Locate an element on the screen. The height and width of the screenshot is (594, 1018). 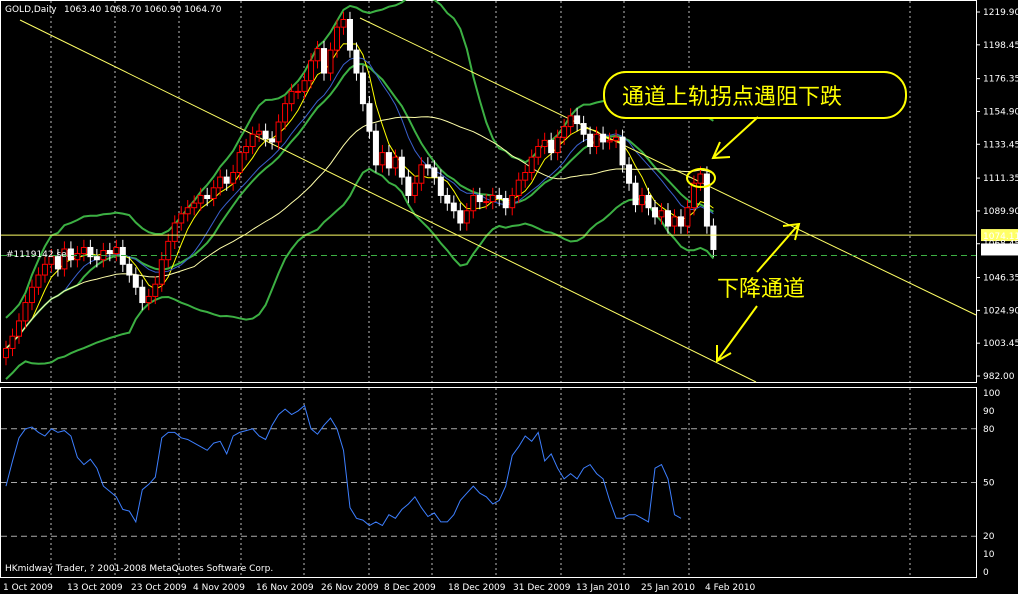
price-tick-label: 1133.45 is located at coordinates (1000, 145).